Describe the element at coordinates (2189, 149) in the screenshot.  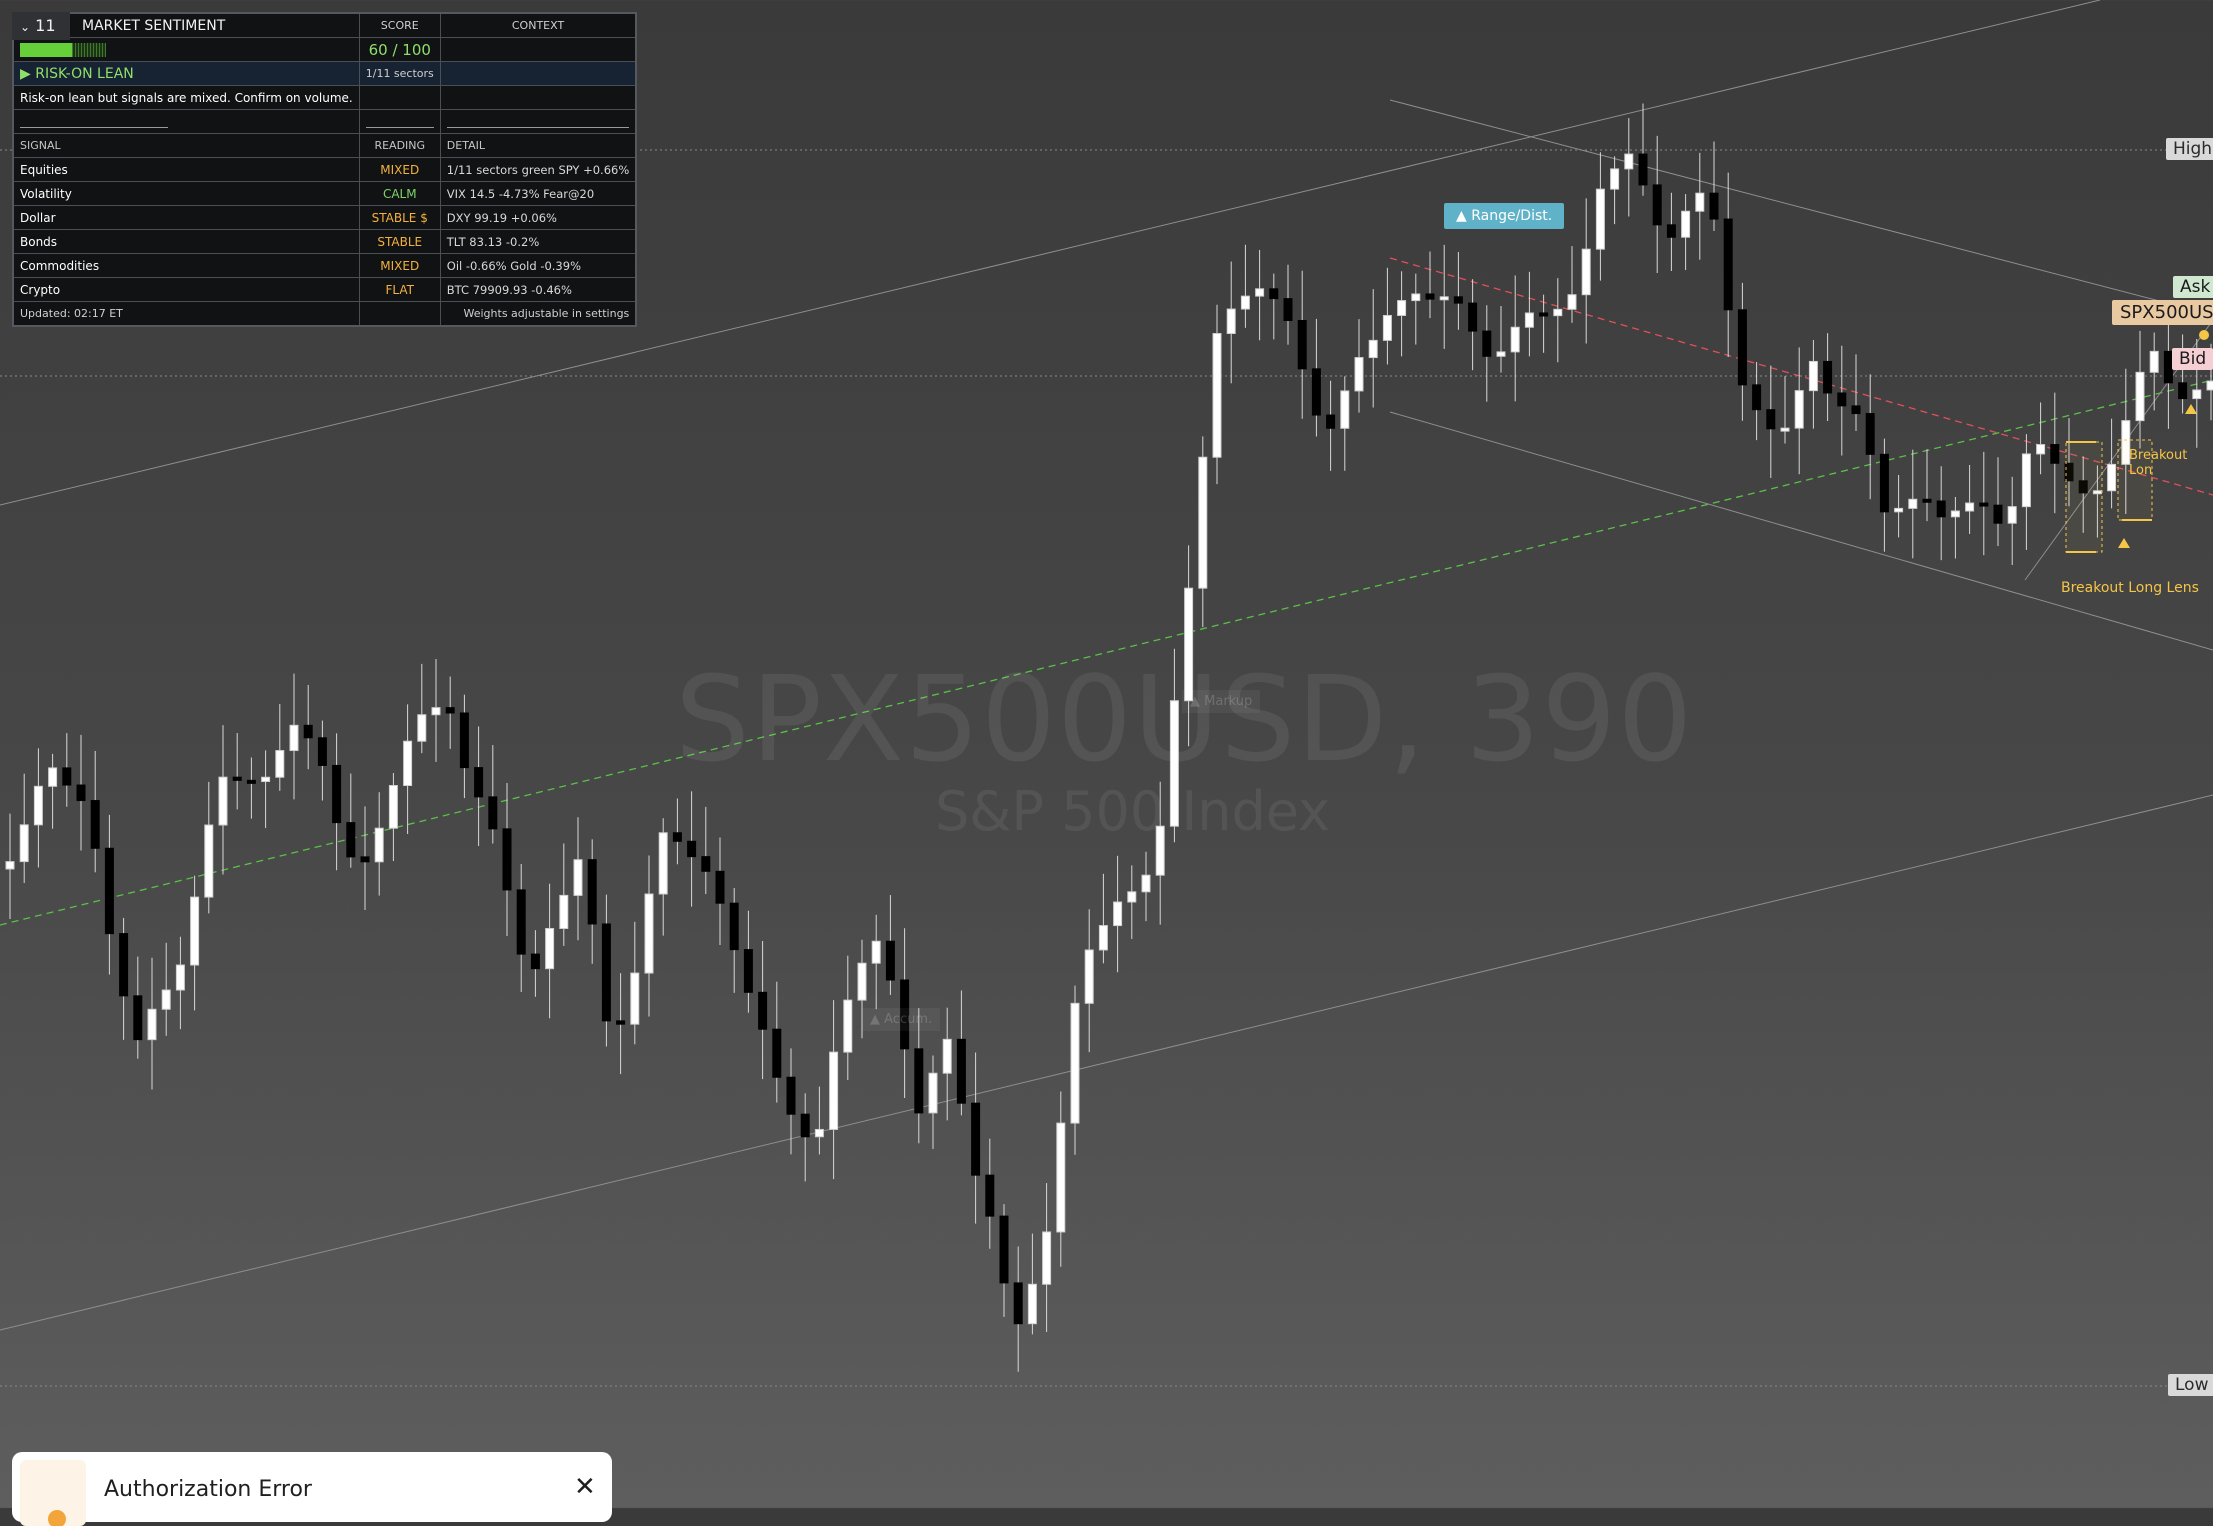
I see `high-price-label: High` at that location.